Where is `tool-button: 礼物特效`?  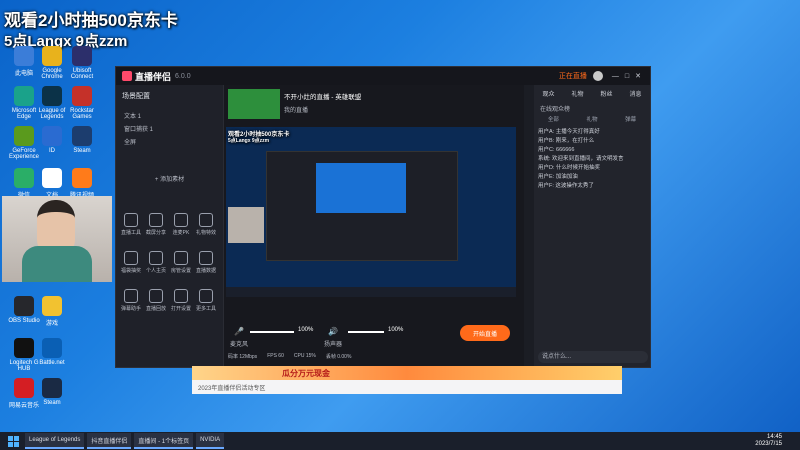
tool-button: 礼物特效 is located at coordinates (206, 224).